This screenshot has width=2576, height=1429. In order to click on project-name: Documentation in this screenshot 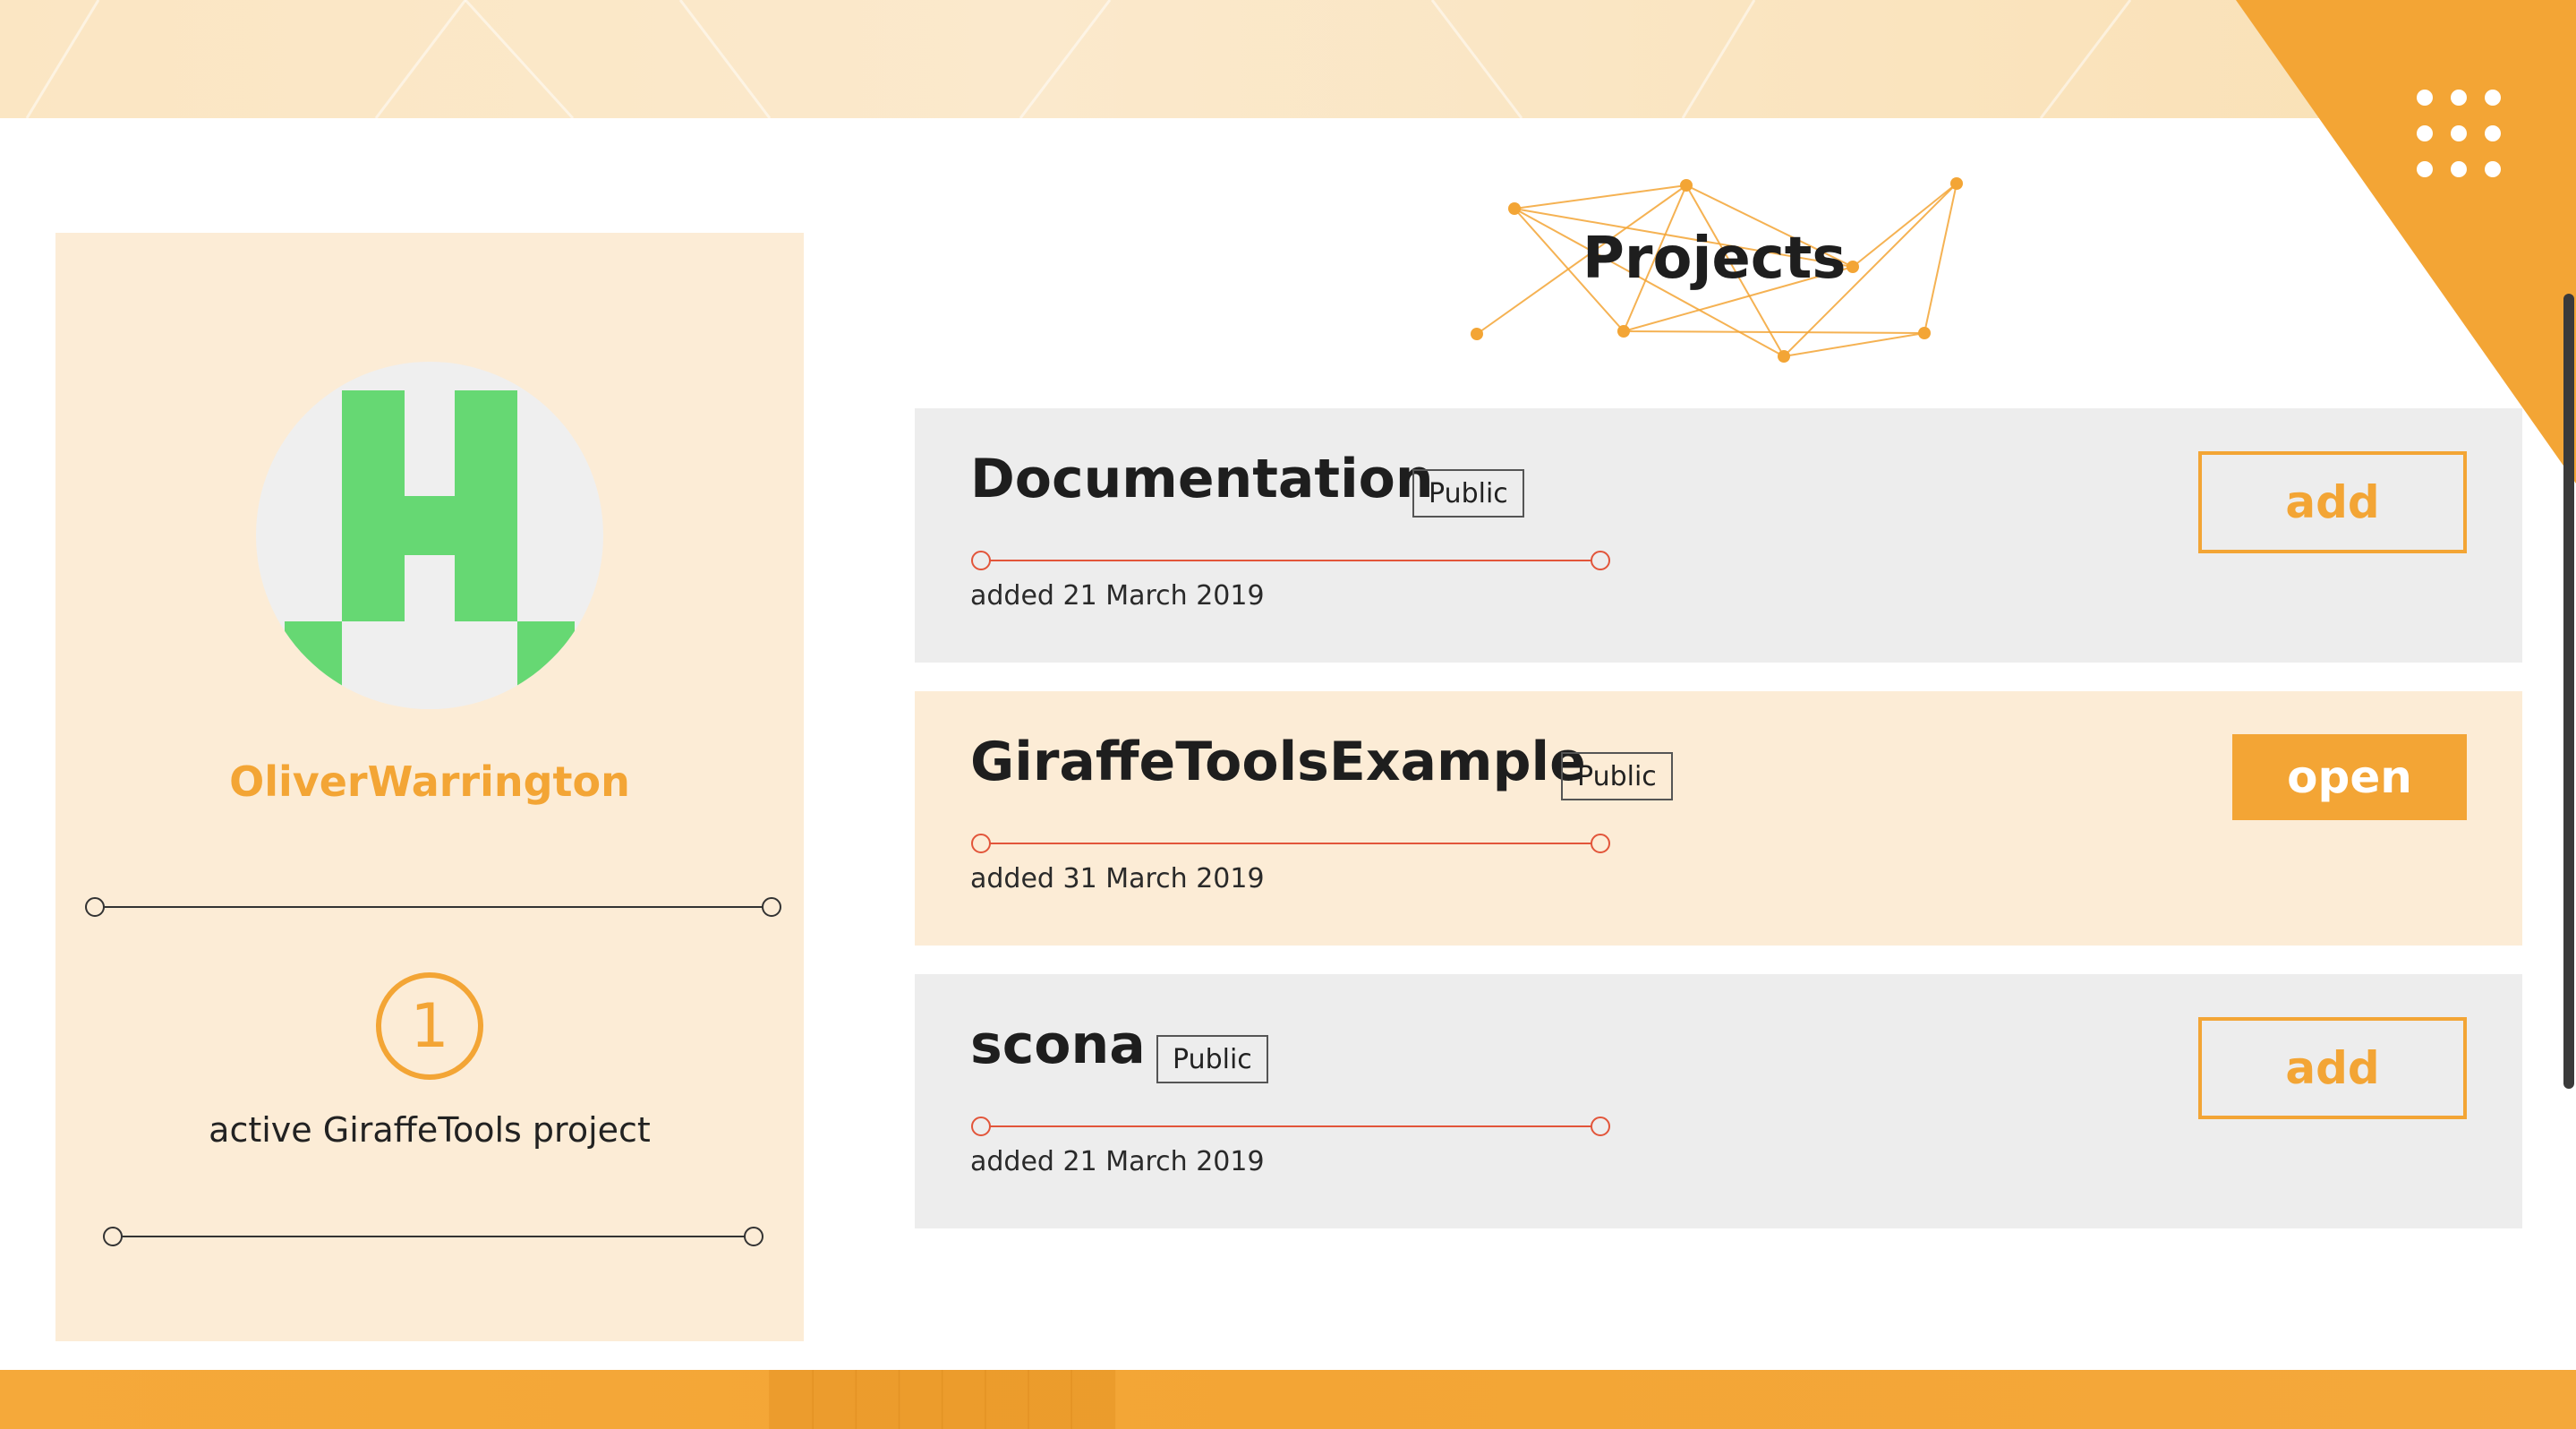, I will do `click(1202, 479)`.